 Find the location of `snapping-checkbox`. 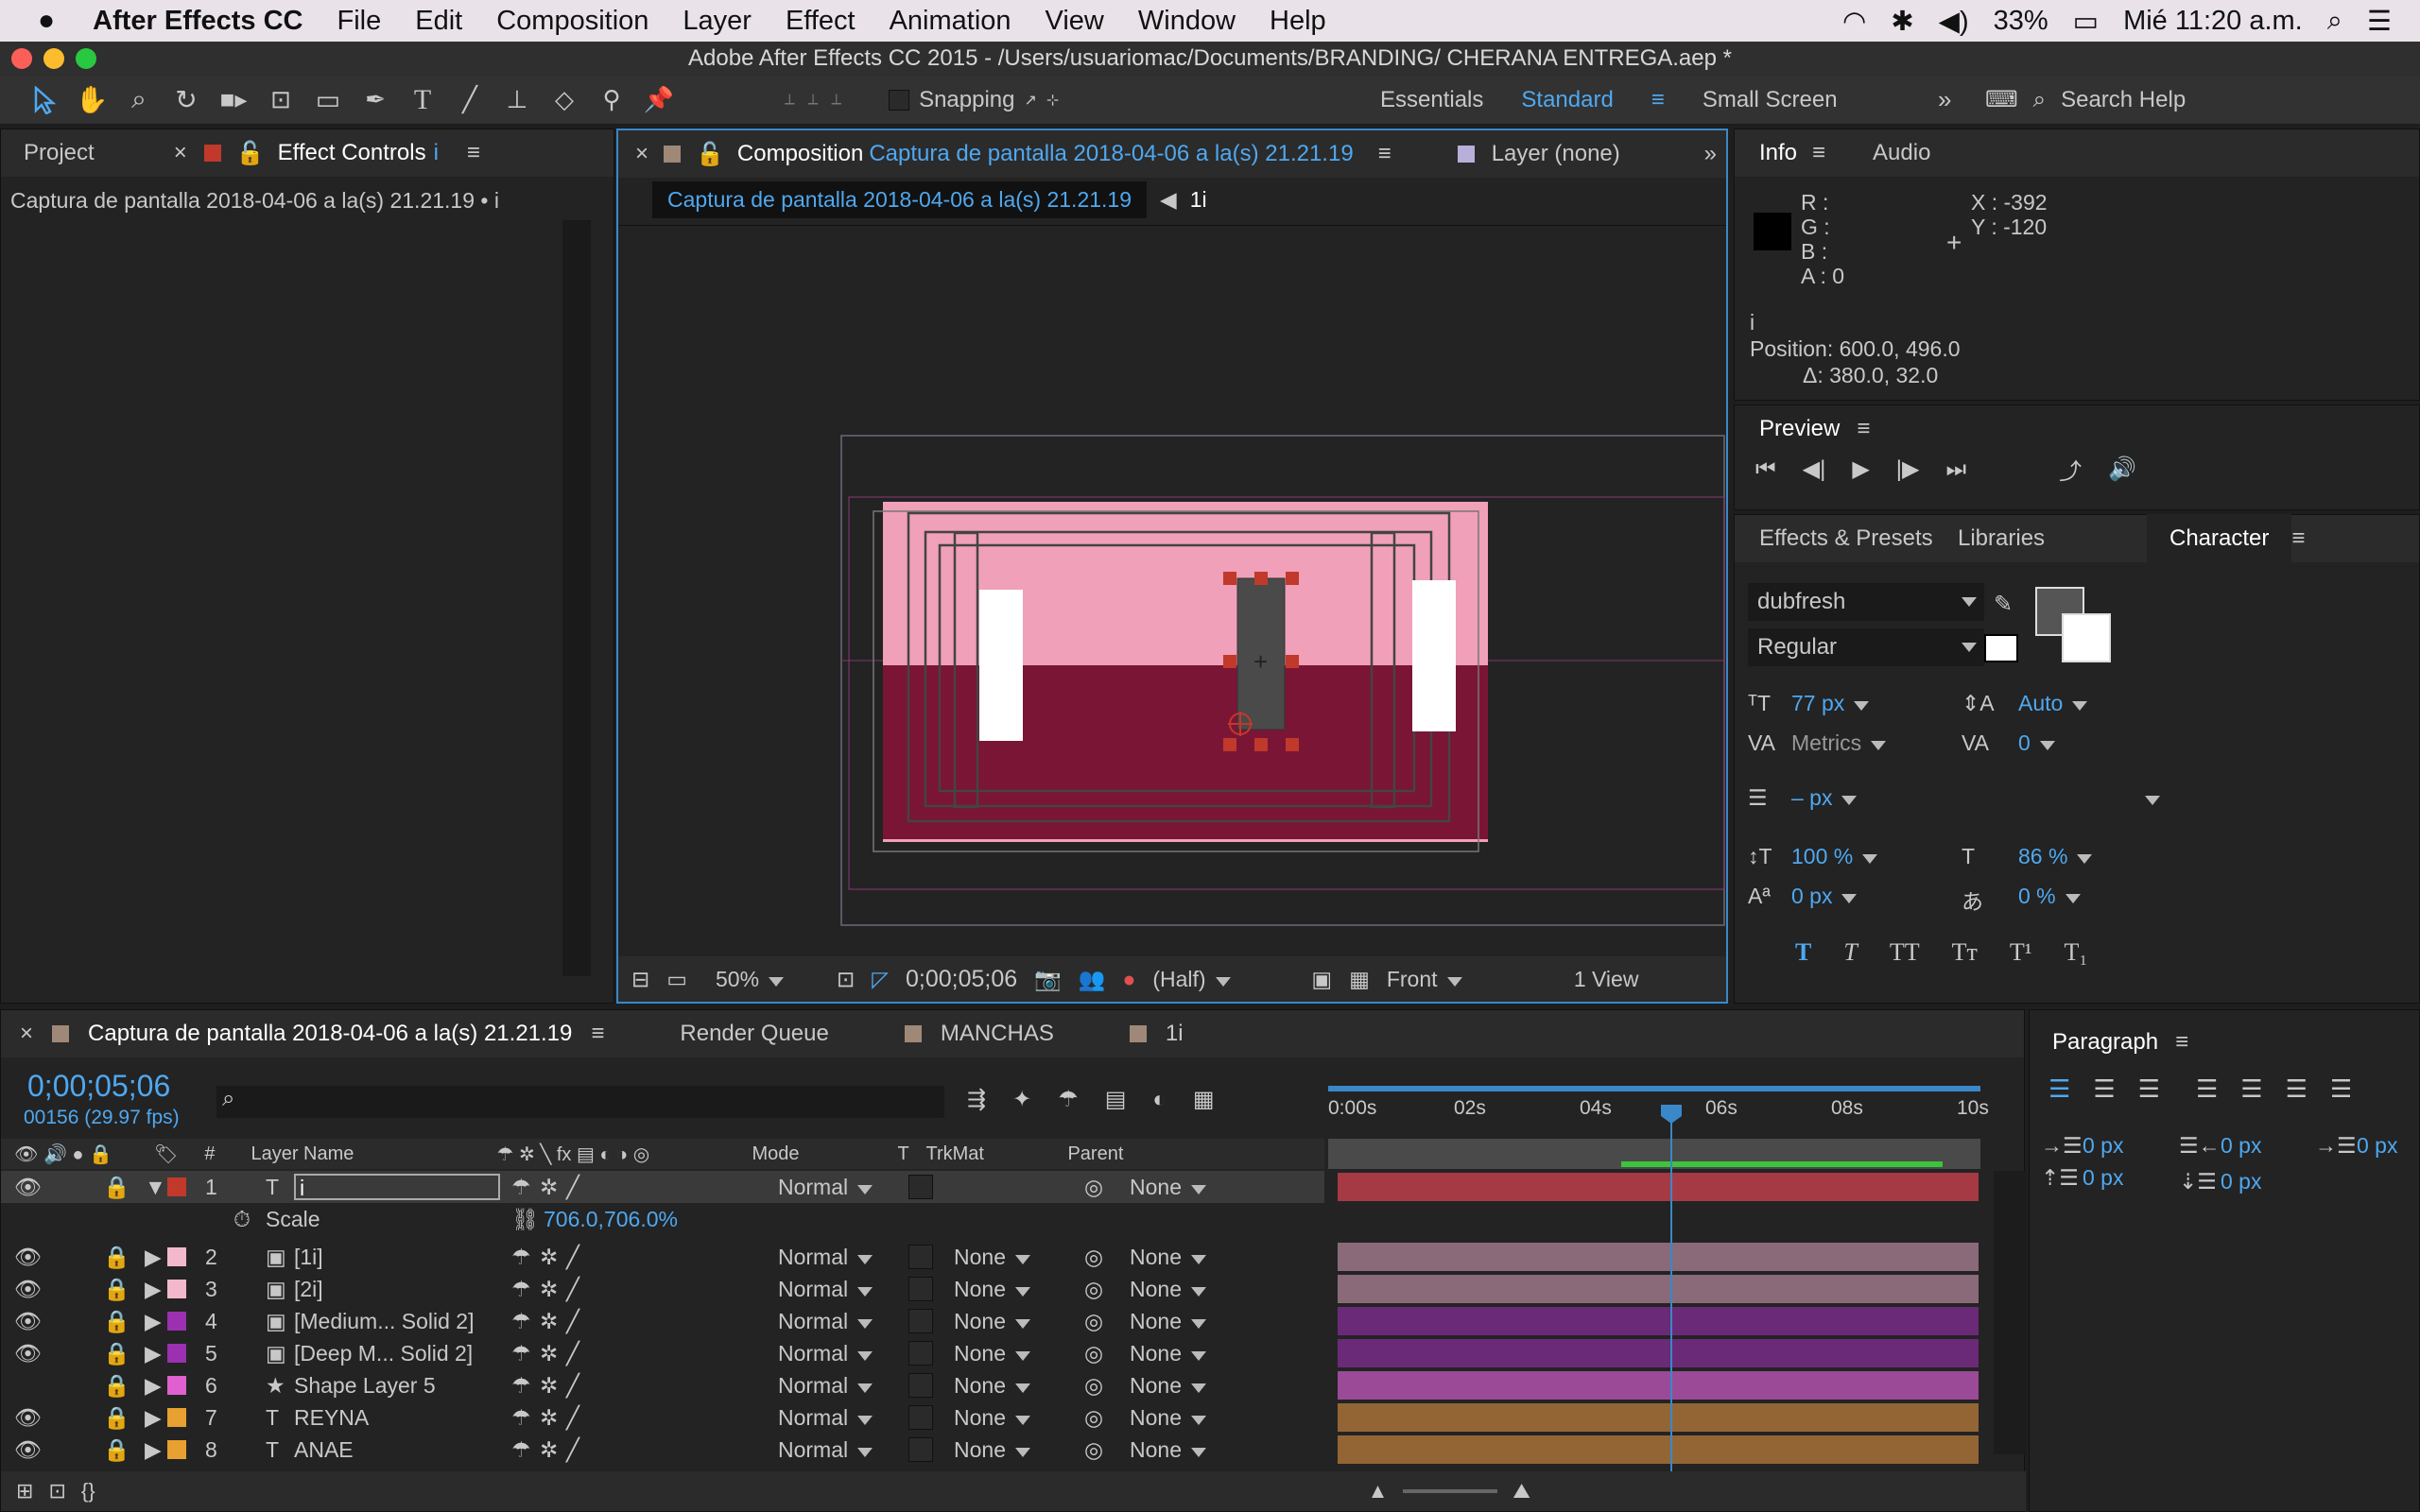

snapping-checkbox is located at coordinates (899, 100).